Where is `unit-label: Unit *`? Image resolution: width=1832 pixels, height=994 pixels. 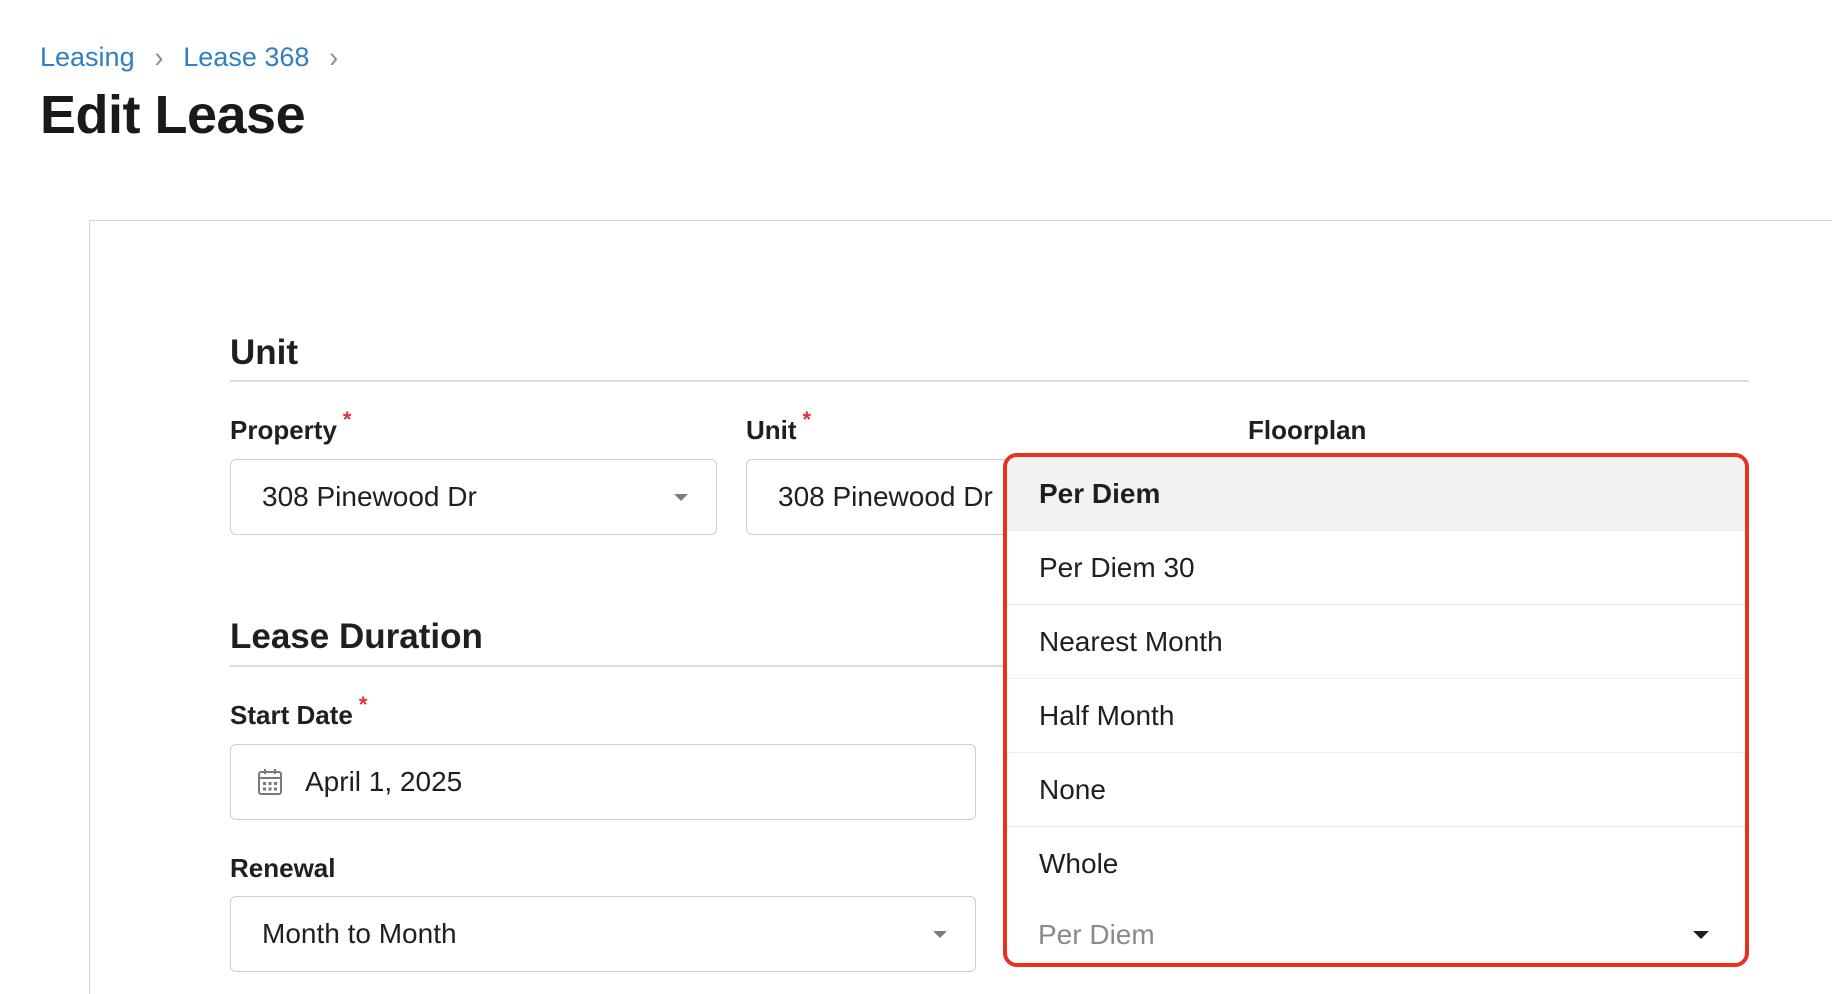
unit-label: Unit * is located at coordinates (778, 426).